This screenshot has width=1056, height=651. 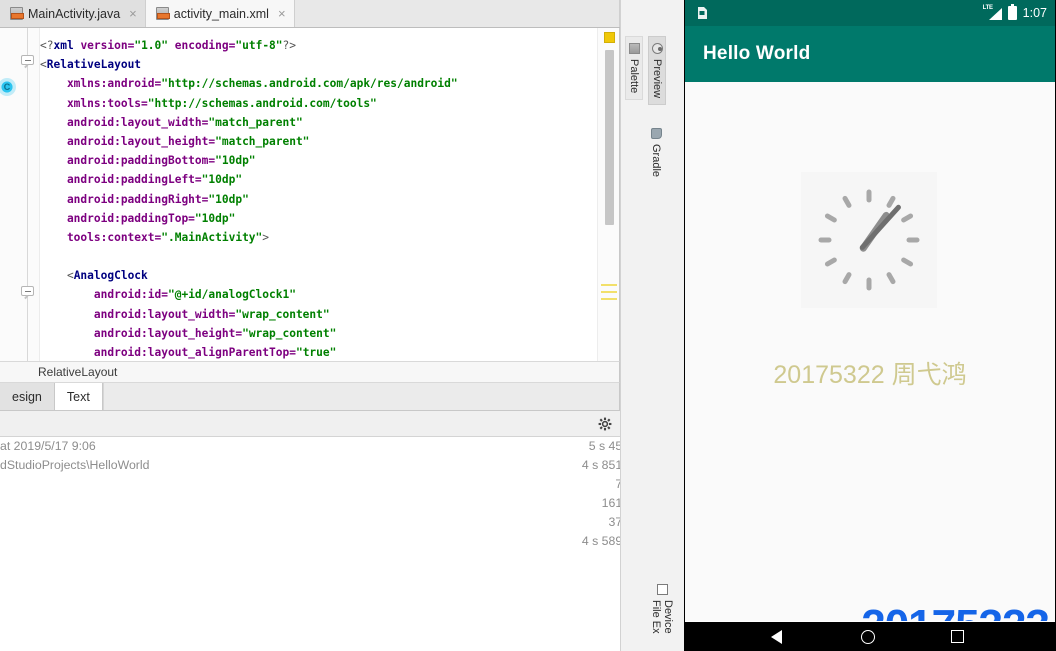 I want to click on tool-tab-label: Preview, so click(x=657, y=79).